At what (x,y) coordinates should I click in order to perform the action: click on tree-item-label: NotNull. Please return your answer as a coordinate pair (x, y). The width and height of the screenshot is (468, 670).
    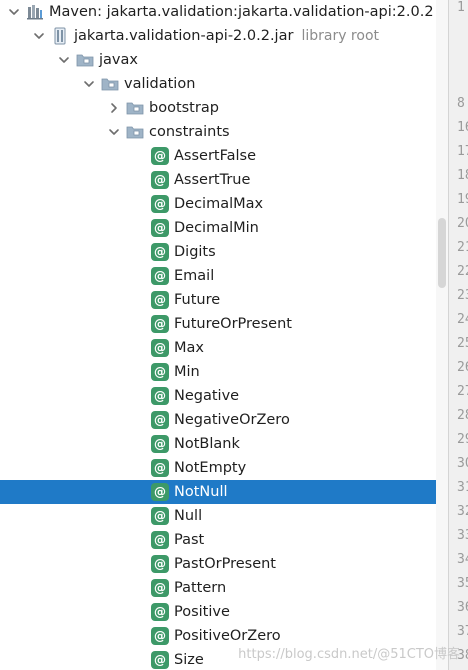
    Looking at the image, I should click on (201, 492).